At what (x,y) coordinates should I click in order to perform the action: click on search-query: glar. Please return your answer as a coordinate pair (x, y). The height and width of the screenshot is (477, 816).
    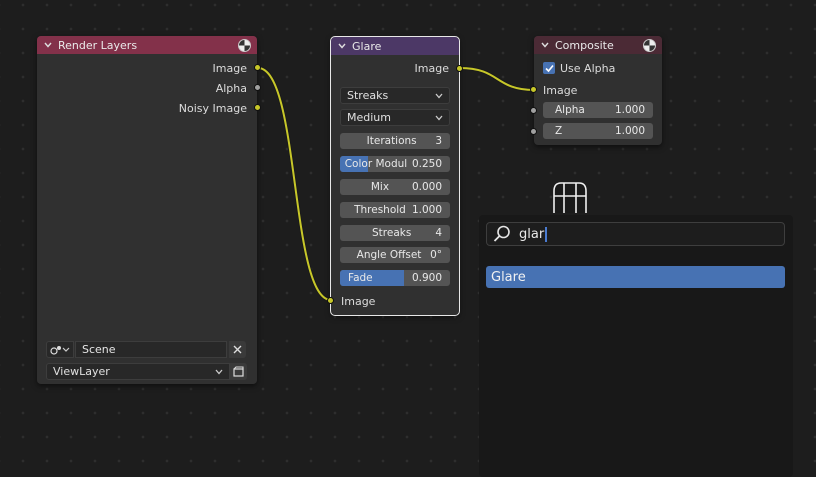
    Looking at the image, I should click on (532, 234).